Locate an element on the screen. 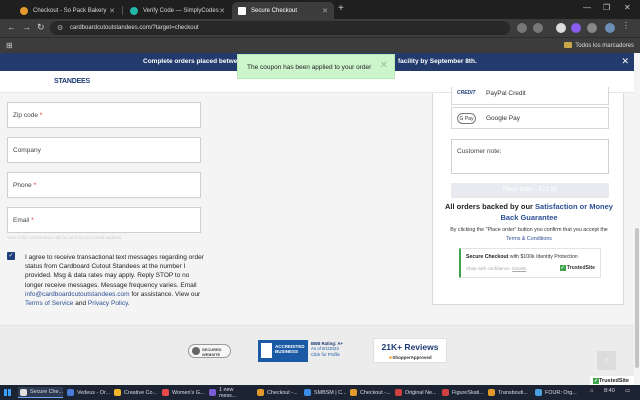 Image resolution: width=640 pixels, height=400 pixels. banner-text-right: facility by September 8th. is located at coordinates (437, 61).